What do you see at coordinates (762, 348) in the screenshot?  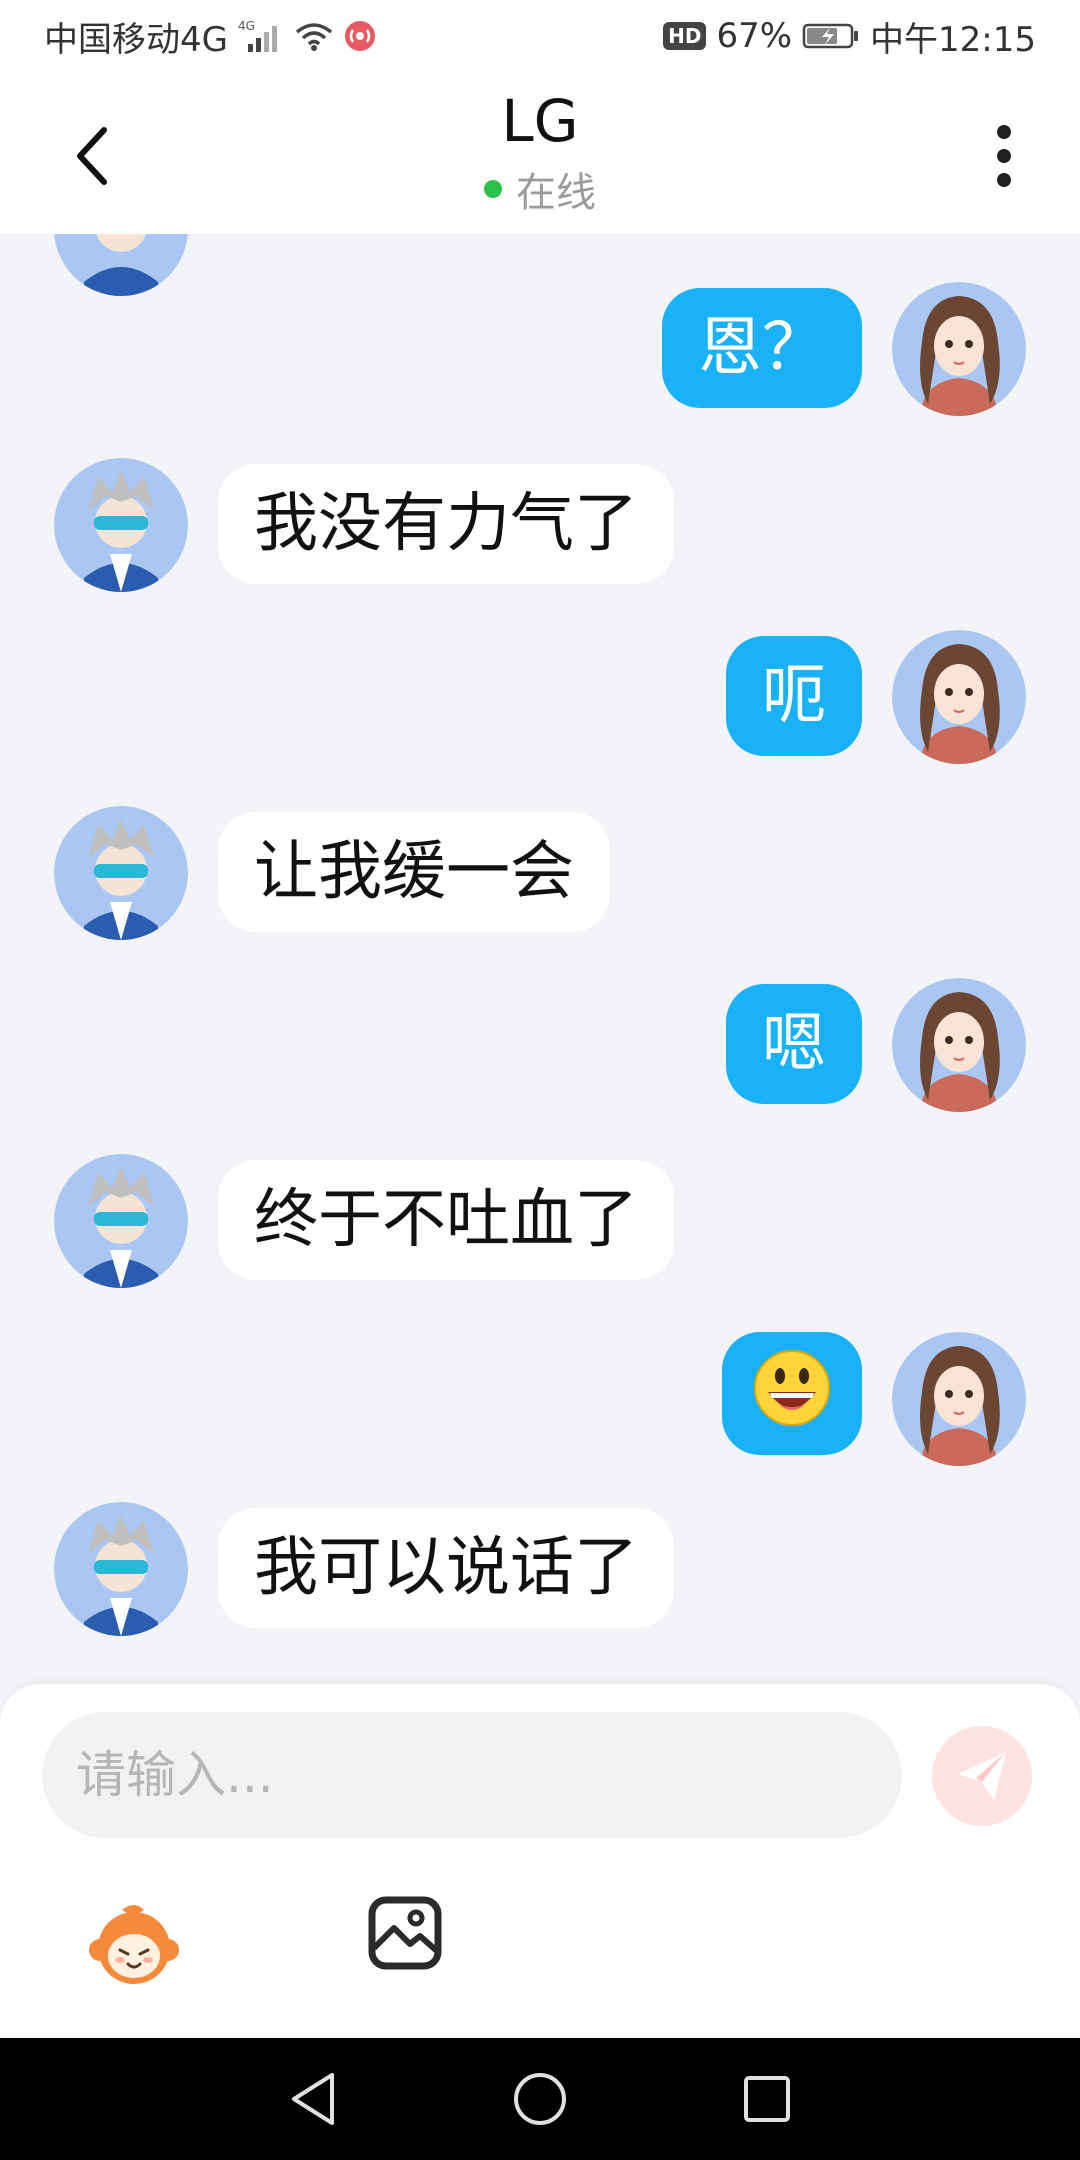 I see `outgoing-bubble: 恩？` at bounding box center [762, 348].